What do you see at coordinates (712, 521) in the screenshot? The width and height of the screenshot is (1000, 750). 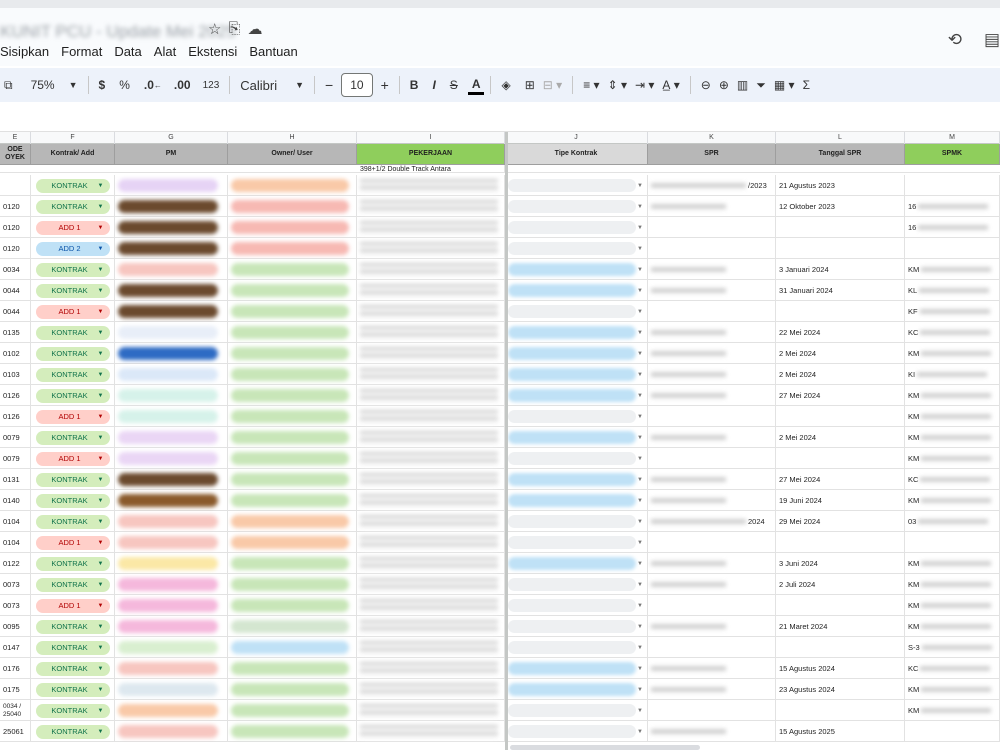 I see `spr-cell: 2024` at bounding box center [712, 521].